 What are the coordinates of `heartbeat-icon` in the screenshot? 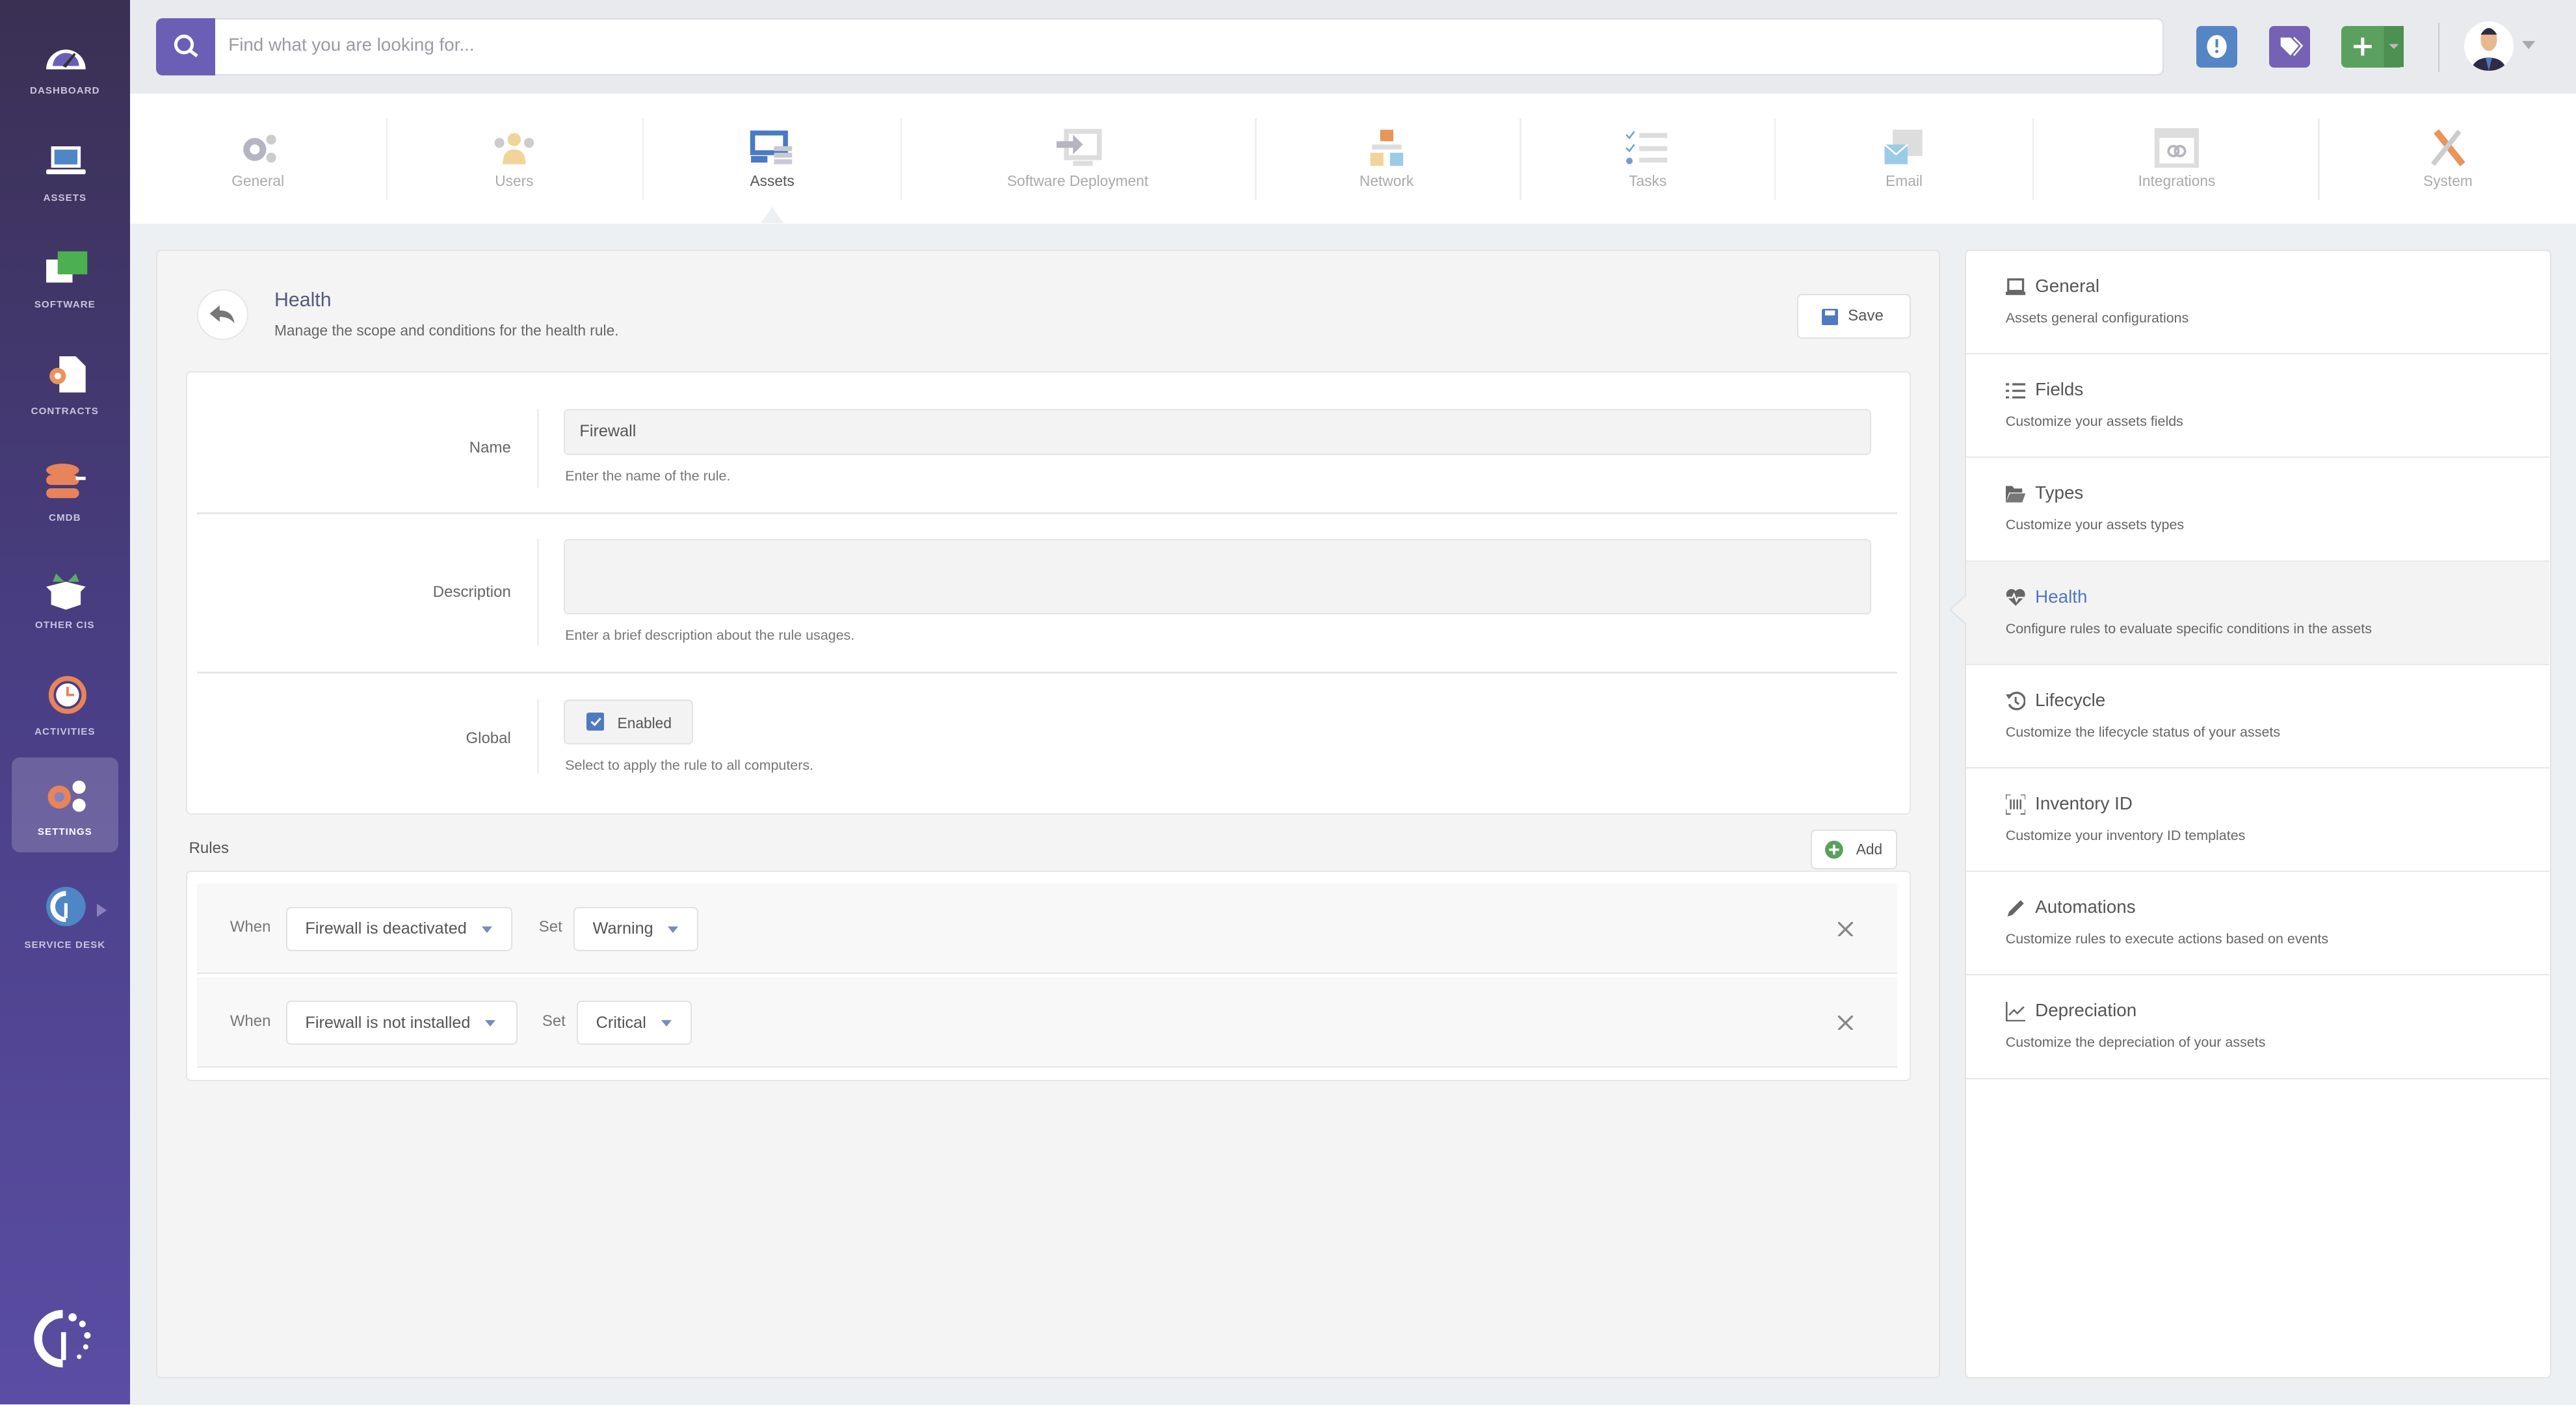 It's located at (2015, 597).